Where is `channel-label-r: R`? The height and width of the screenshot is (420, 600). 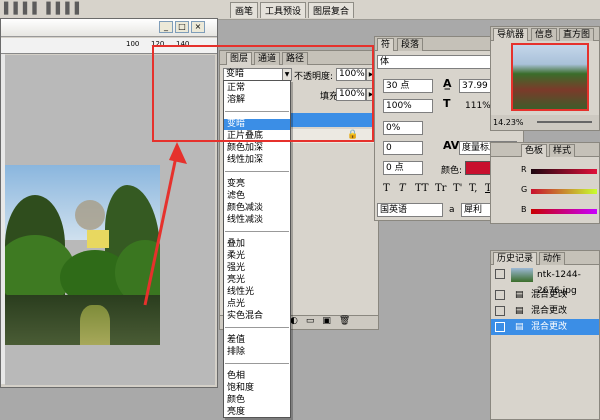 channel-label-r: R is located at coordinates (524, 169).